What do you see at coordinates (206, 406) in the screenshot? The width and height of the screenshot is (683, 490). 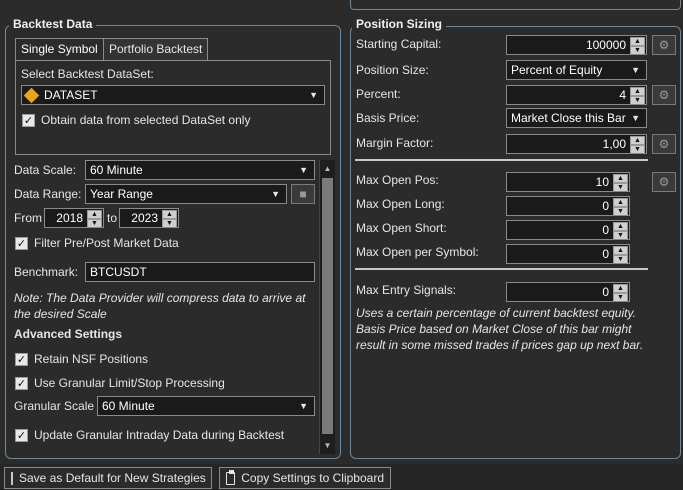 I see `granular-scale-combo: 60 Minute ▼` at bounding box center [206, 406].